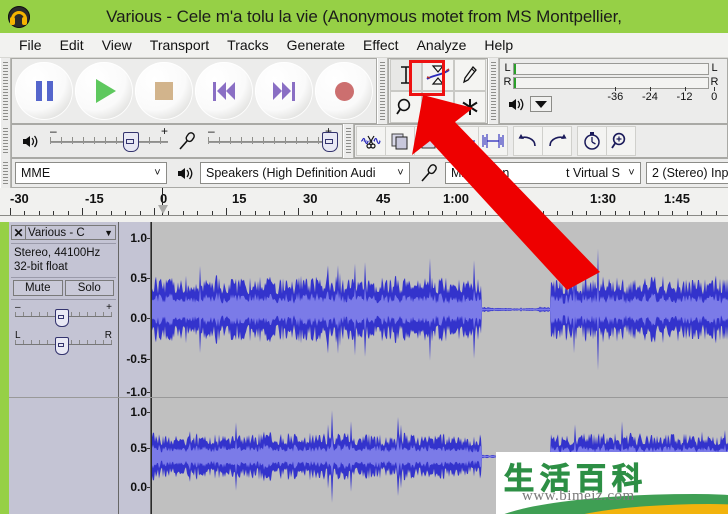  What do you see at coordinates (64, 456) in the screenshot?
I see `track-control-panel-right-channel` at bounding box center [64, 456].